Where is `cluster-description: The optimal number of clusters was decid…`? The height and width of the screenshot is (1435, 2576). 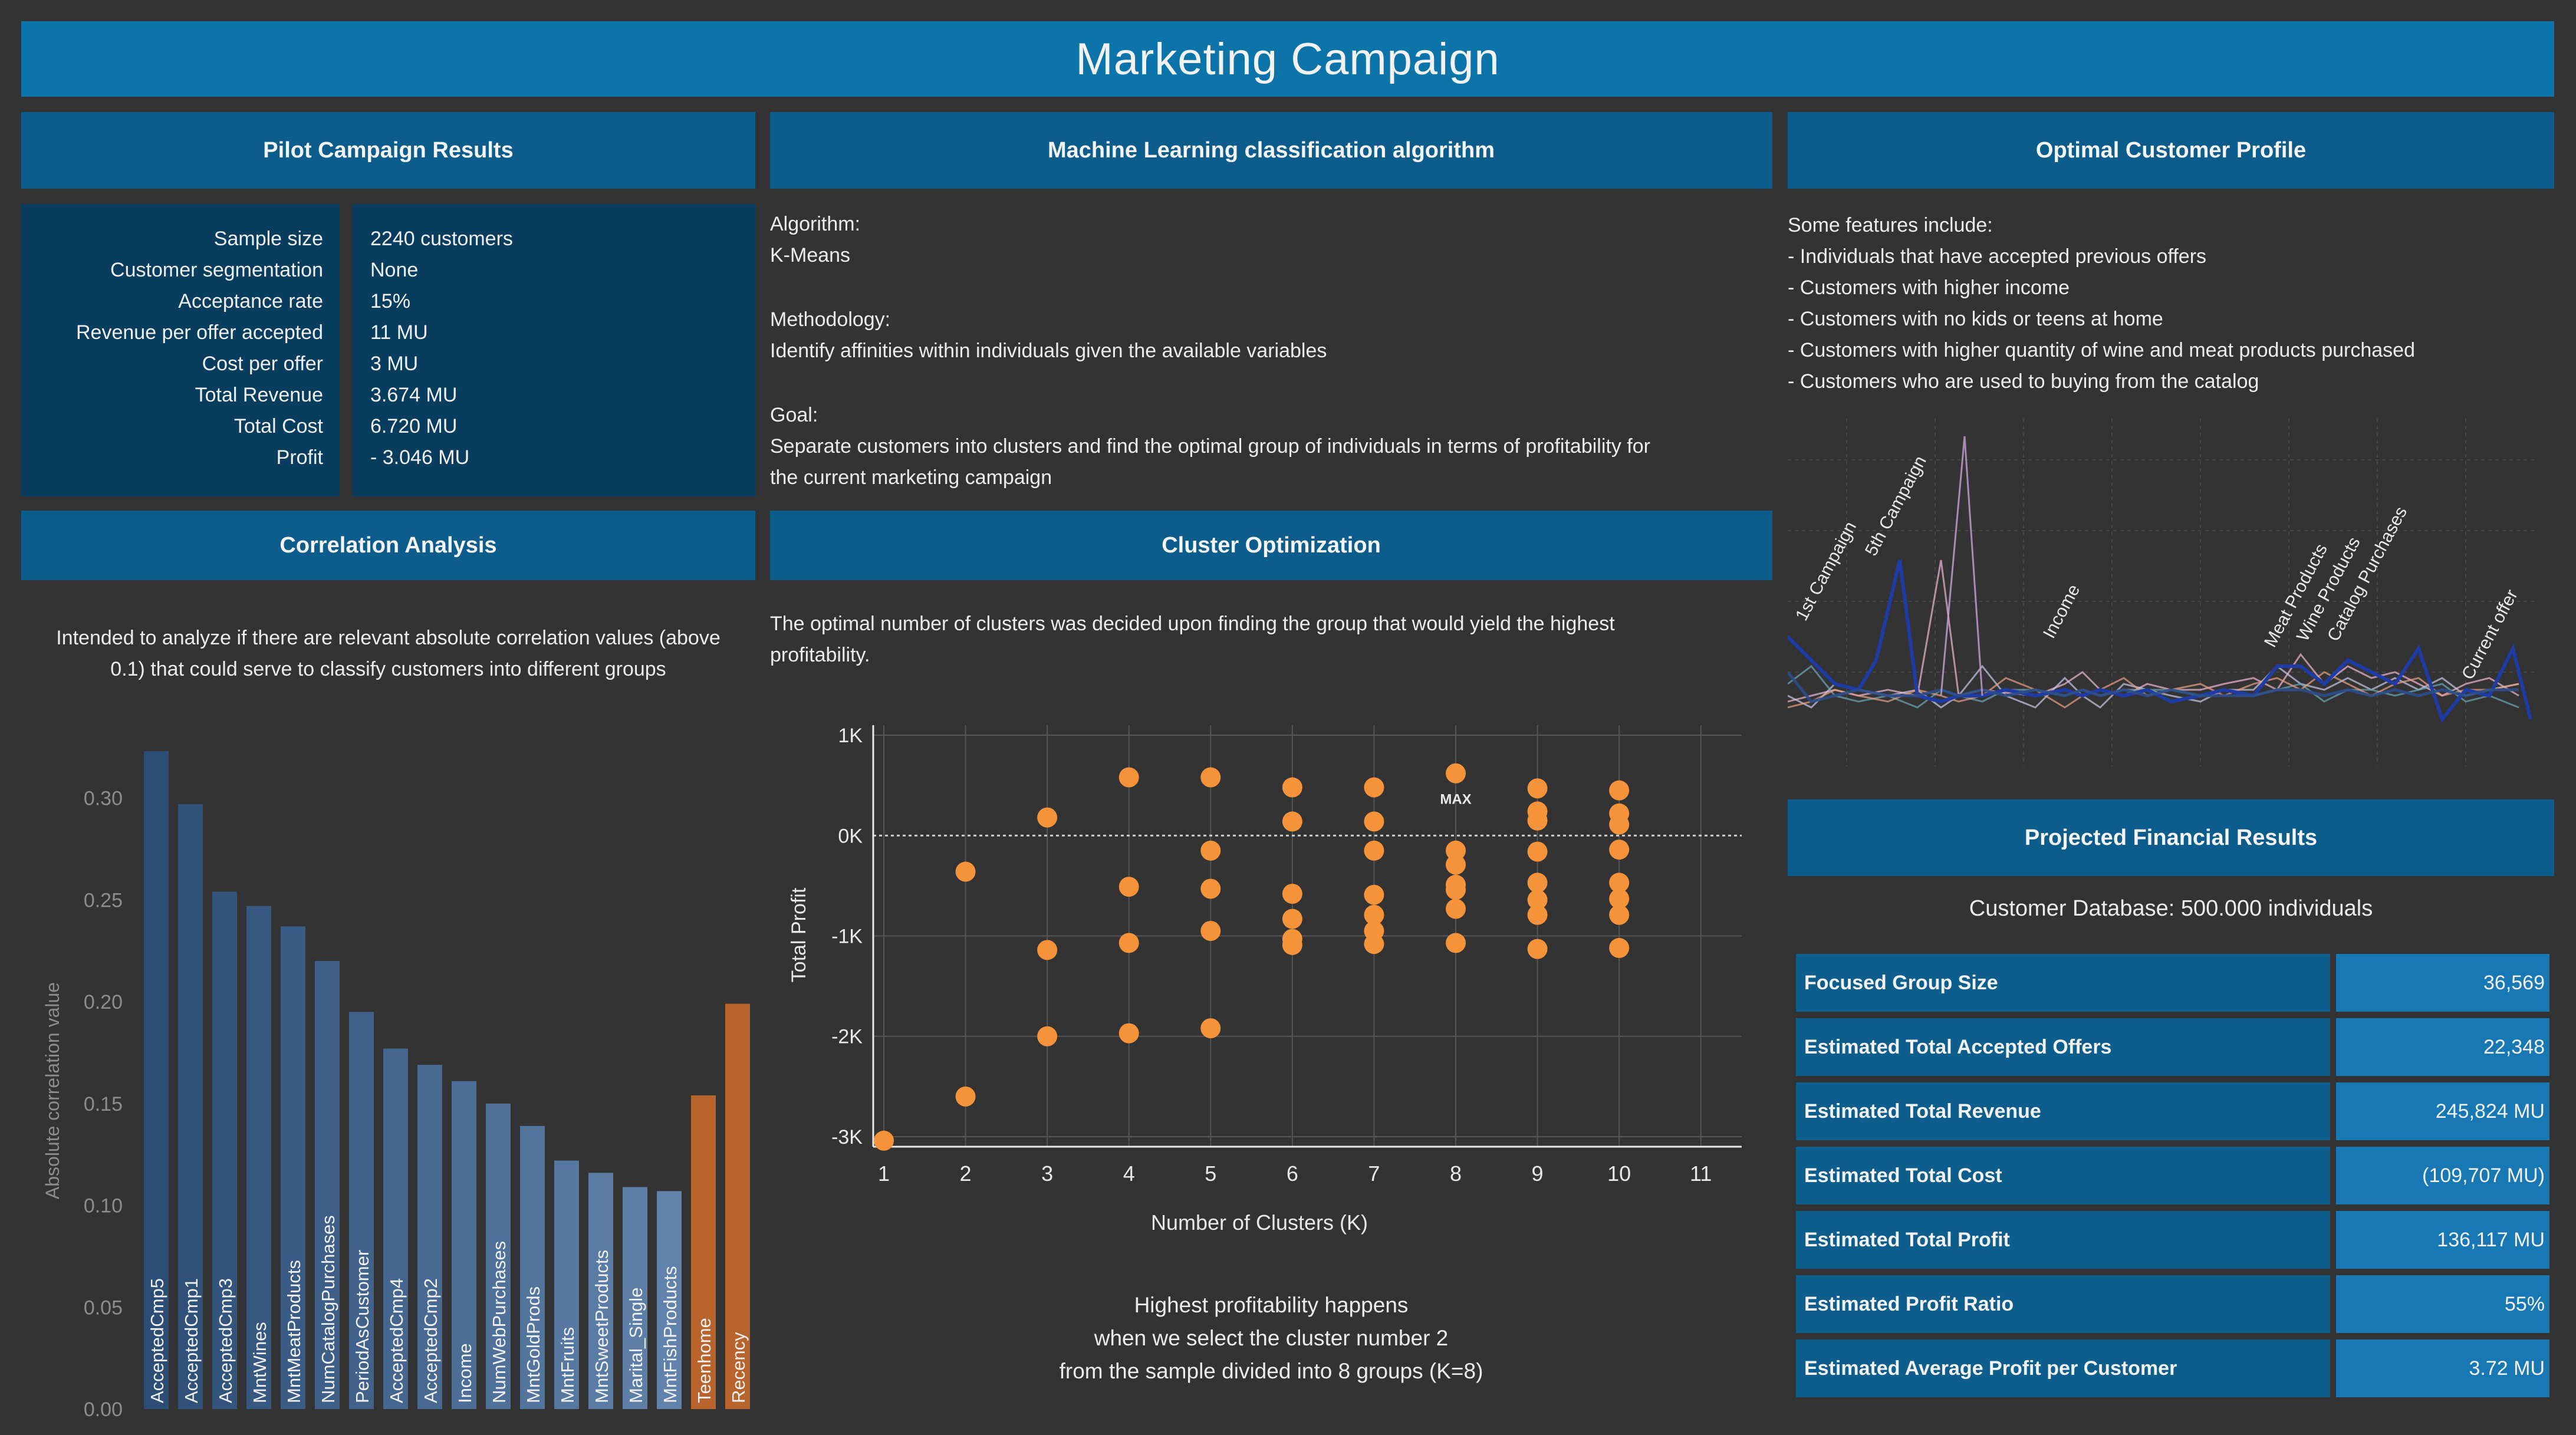 cluster-description: The optimal number of clusters was decid… is located at coordinates (1271, 639).